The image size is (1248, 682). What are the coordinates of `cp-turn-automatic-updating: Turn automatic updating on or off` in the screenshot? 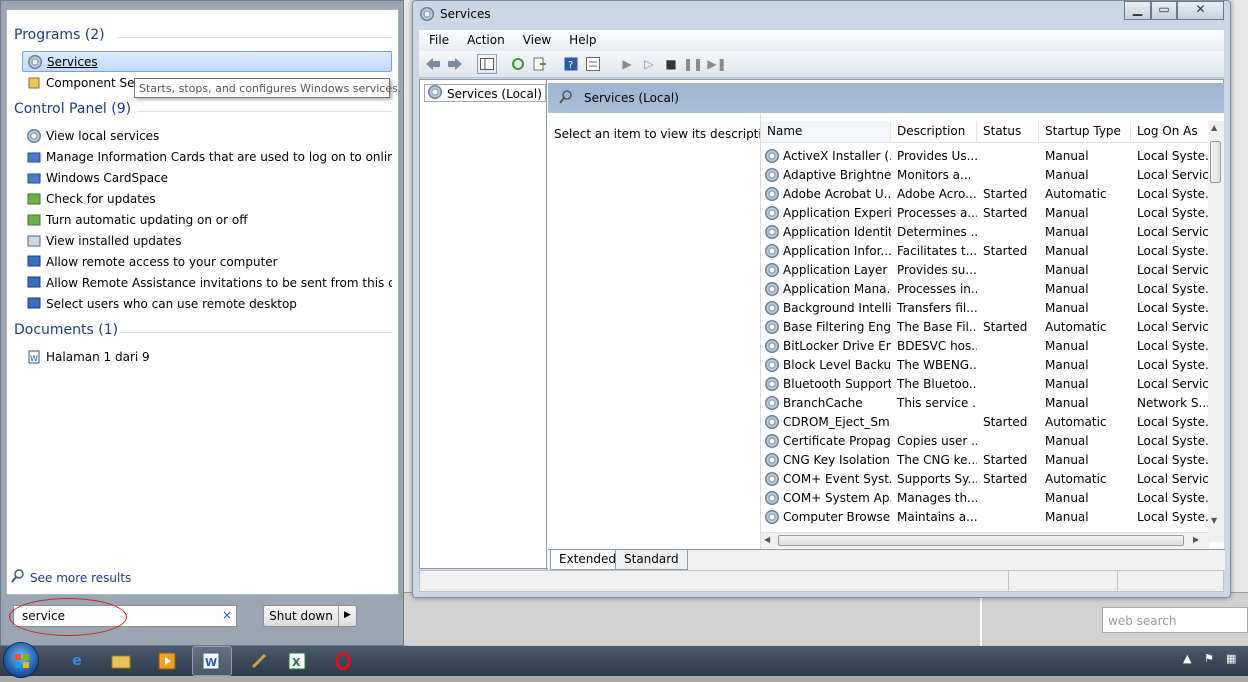 It's located at (207, 219).